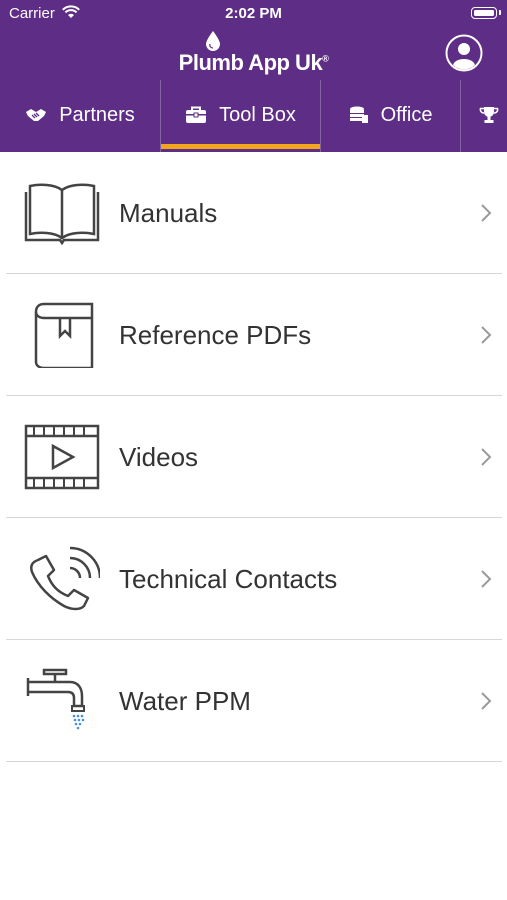  Describe the element at coordinates (489, 115) in the screenshot. I see `trophy-icon` at that location.